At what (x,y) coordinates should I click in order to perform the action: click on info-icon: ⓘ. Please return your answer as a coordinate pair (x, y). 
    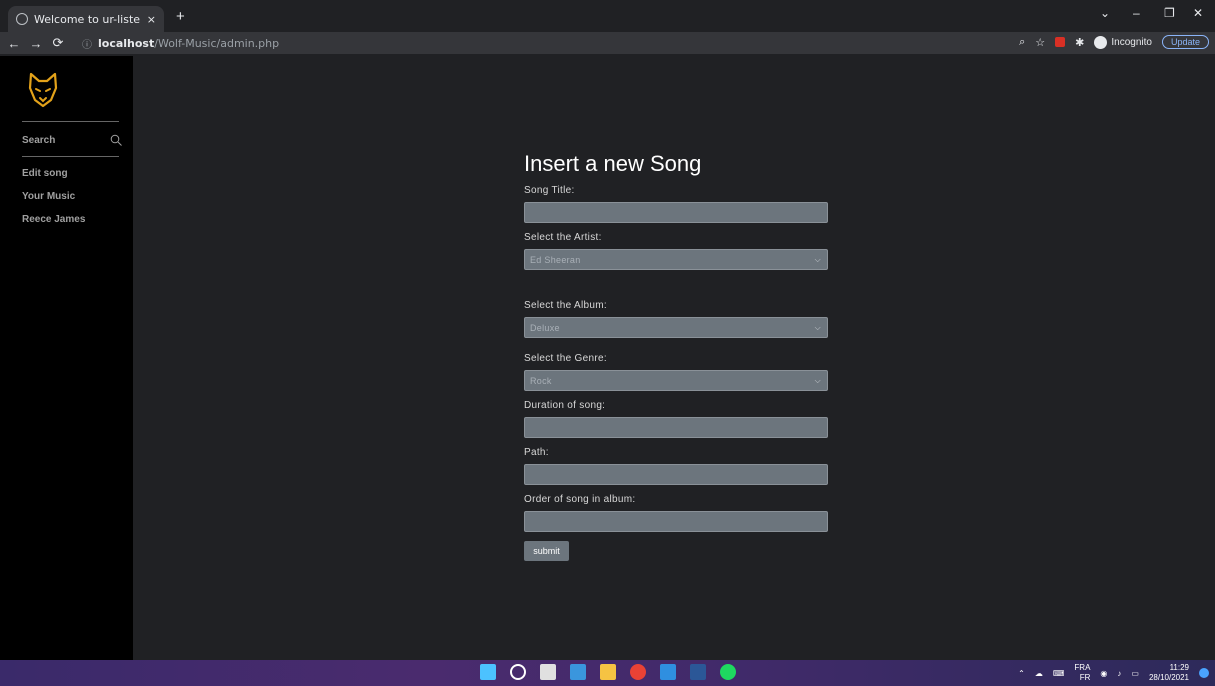
    Looking at the image, I should click on (87, 43).